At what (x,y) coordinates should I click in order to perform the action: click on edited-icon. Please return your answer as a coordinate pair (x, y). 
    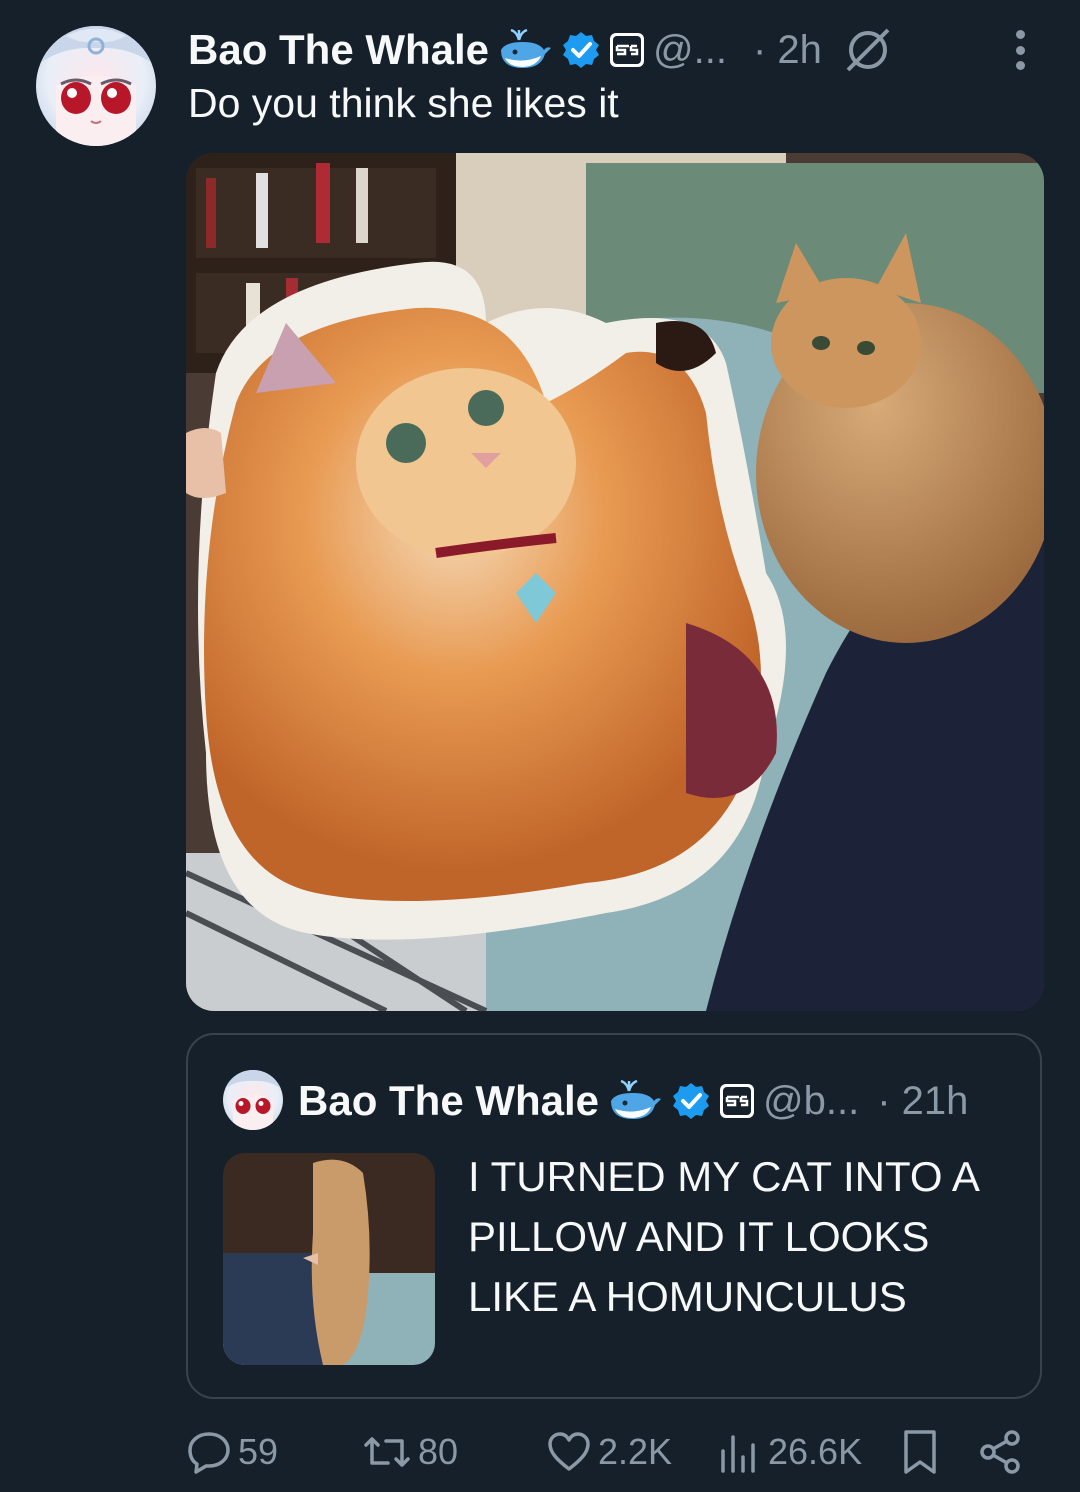
    Looking at the image, I should click on (868, 50).